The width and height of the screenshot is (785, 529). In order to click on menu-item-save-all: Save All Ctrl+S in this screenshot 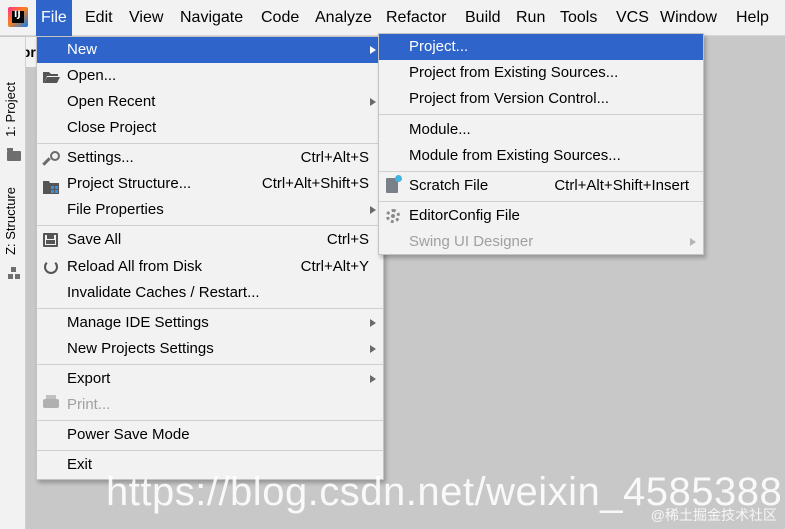, I will do `click(210, 240)`.